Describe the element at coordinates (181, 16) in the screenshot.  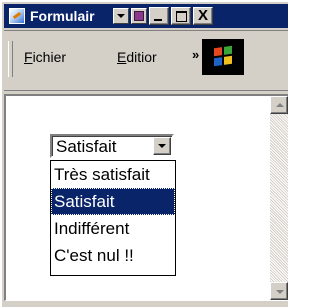
I see `maximize-button` at that location.